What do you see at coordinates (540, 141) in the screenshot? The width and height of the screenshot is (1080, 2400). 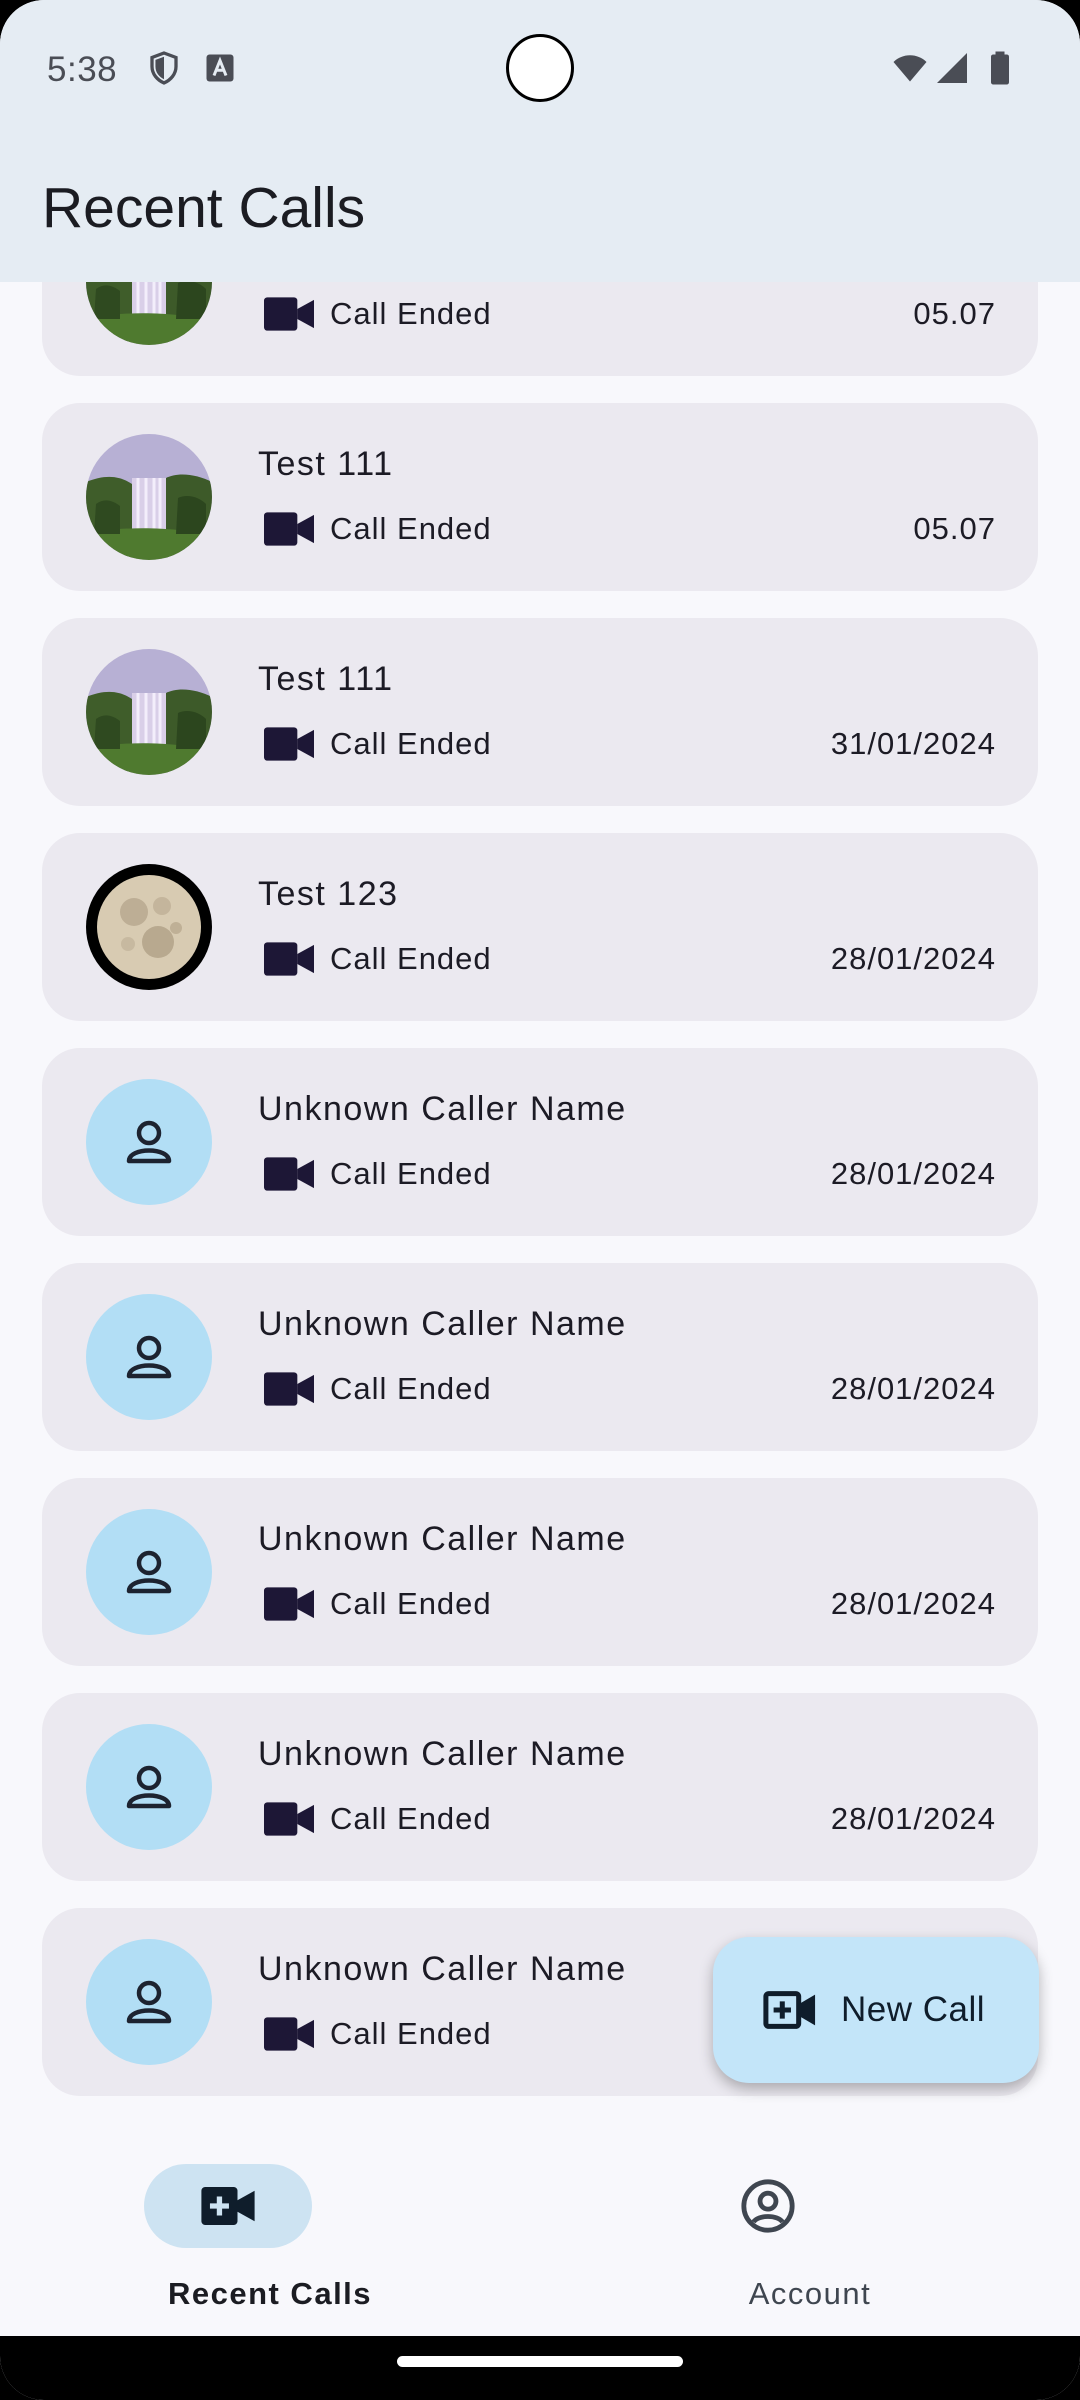 I see `top-app-bar: 5:38 Recent Calls` at bounding box center [540, 141].